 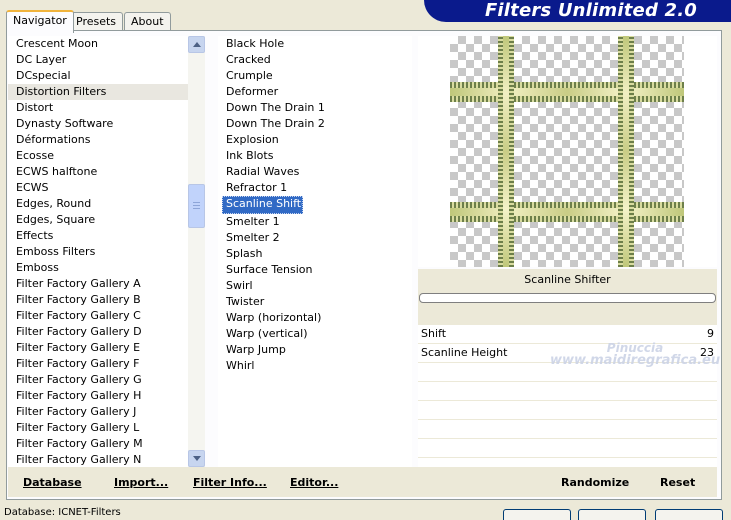 I want to click on list-item: Crumple, so click(x=315, y=76).